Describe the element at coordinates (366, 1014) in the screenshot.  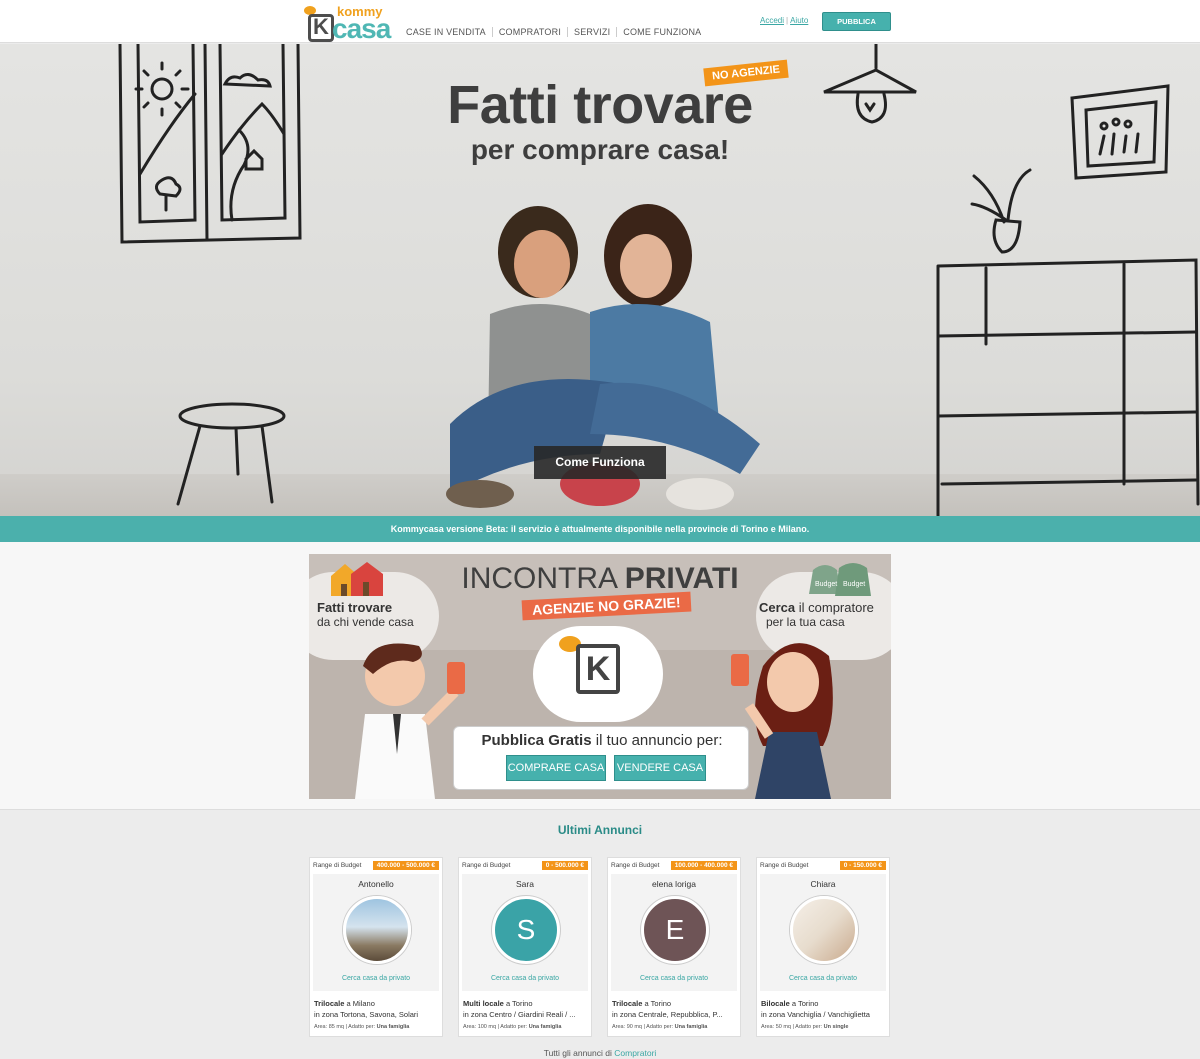
I see `listing-zone: in zona Tortona, Savona, Solari` at that location.